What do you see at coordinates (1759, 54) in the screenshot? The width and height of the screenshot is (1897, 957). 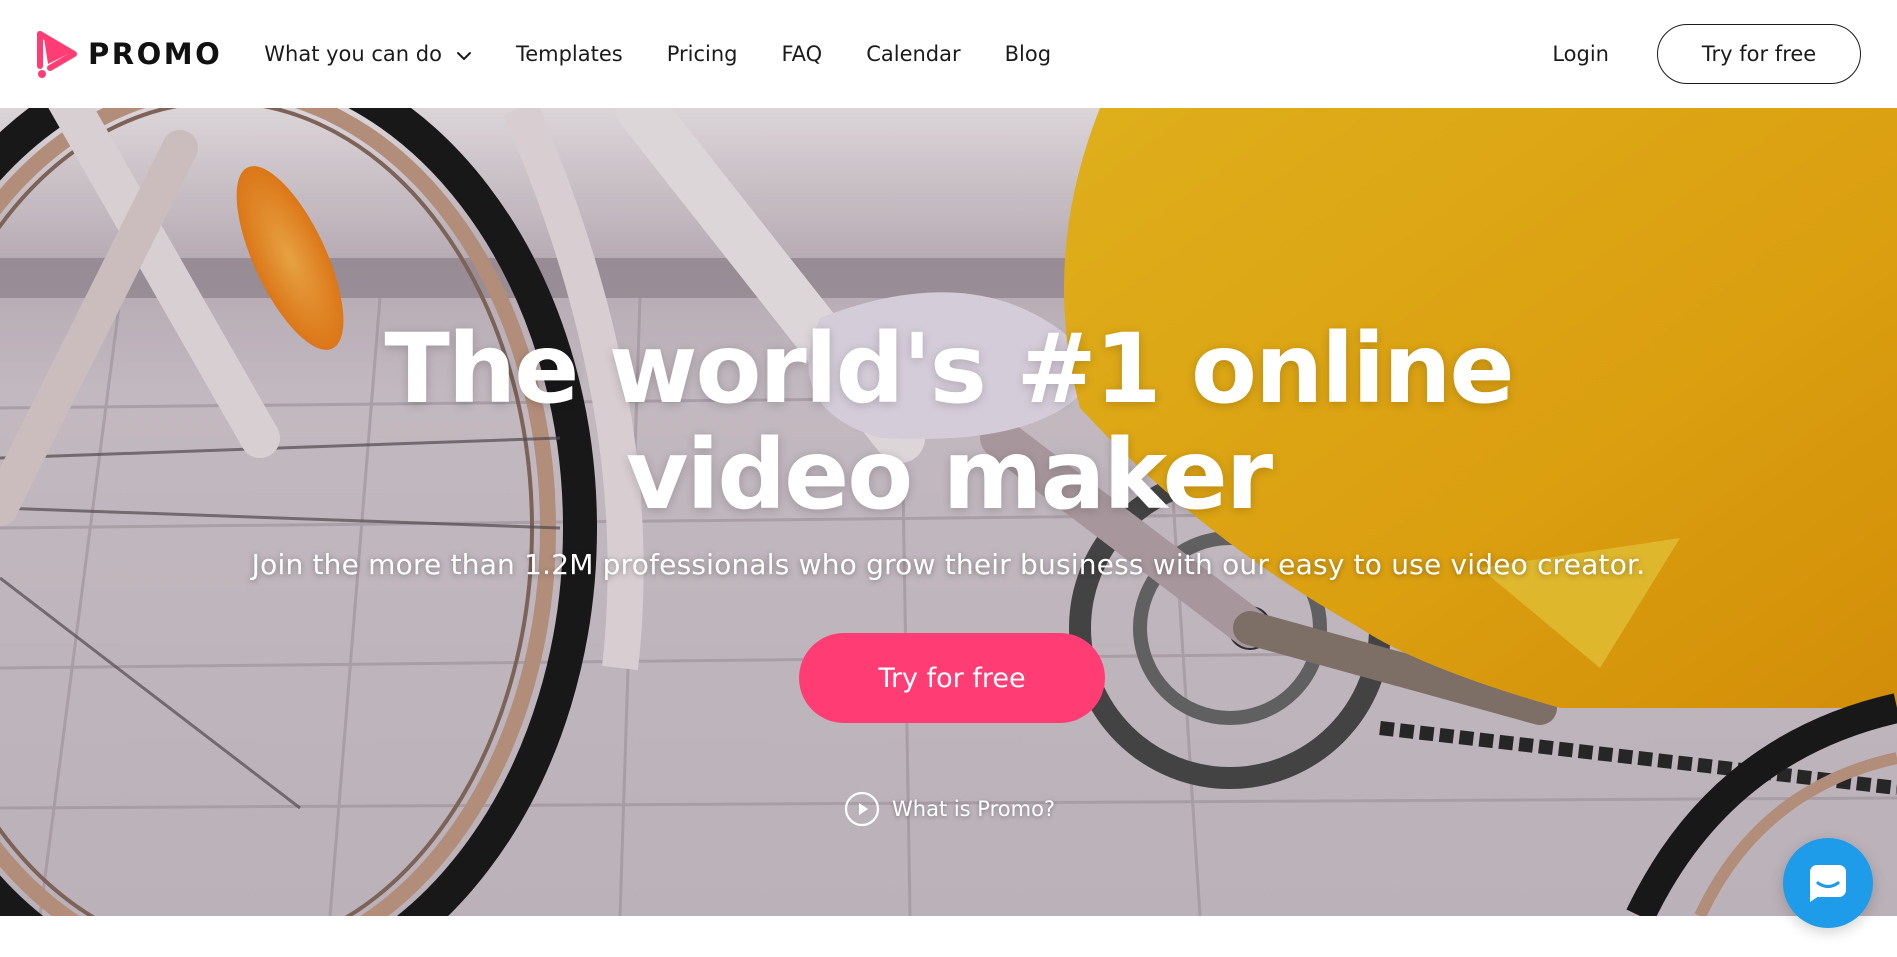 I see `try-for-free-header-button: Try for free` at bounding box center [1759, 54].